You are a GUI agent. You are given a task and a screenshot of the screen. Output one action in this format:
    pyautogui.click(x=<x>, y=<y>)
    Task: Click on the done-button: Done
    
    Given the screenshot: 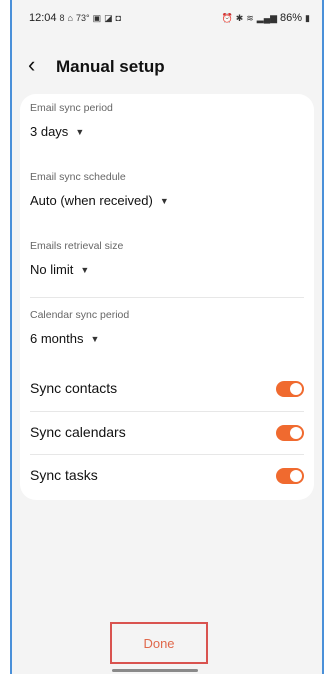 What is the action you would take?
    pyautogui.click(x=159, y=643)
    